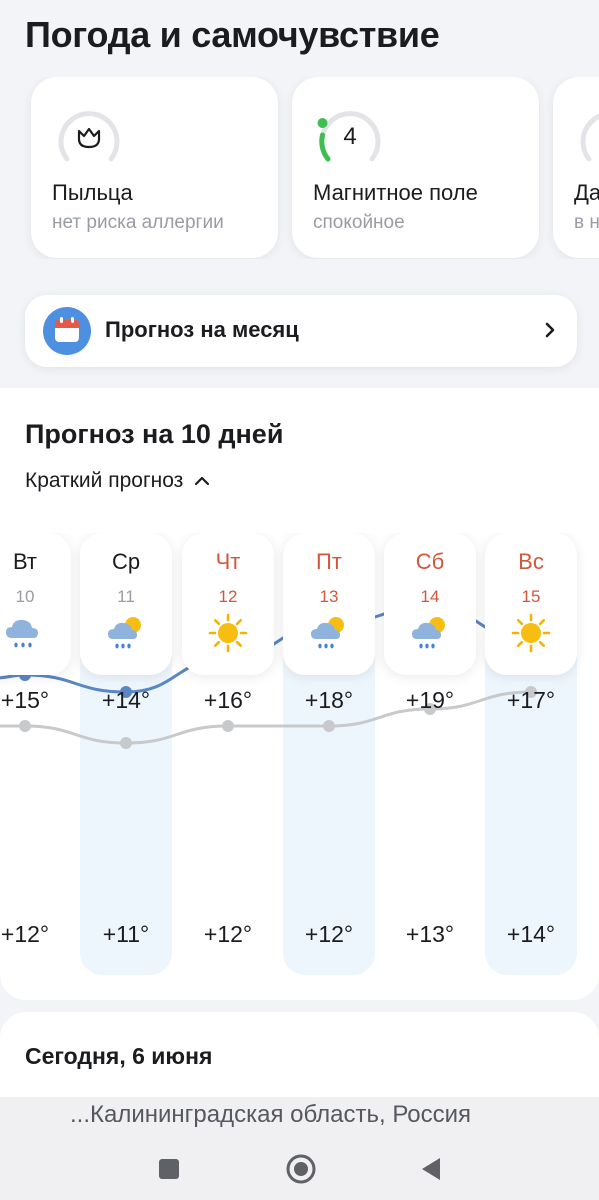  I want to click on home-button, so click(301, 1169).